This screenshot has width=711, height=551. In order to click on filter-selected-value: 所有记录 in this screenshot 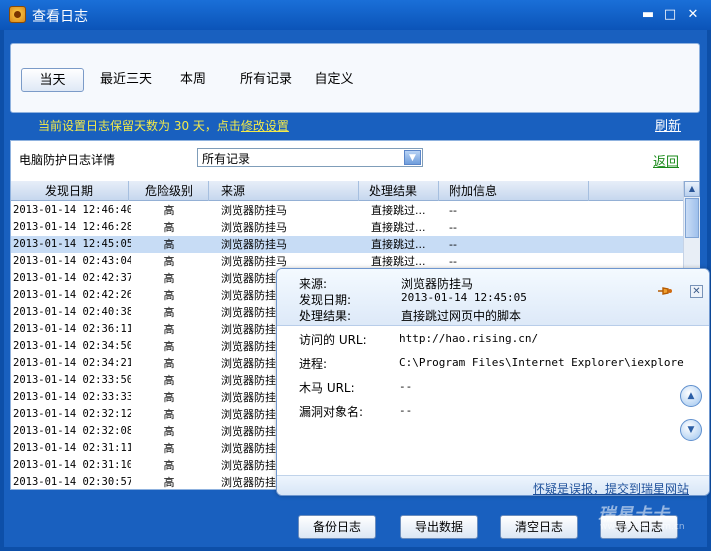, I will do `click(226, 159)`.